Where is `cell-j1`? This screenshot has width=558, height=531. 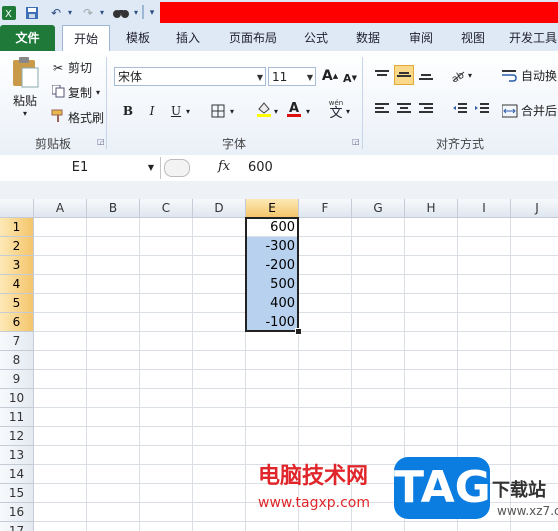
cell-j1 is located at coordinates (534, 227).